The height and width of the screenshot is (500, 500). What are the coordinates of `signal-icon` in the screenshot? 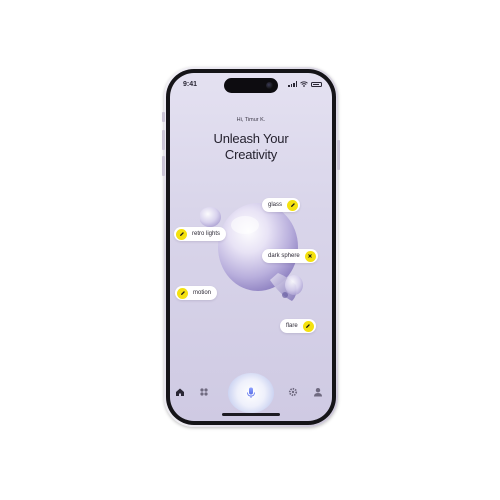 It's located at (292, 84).